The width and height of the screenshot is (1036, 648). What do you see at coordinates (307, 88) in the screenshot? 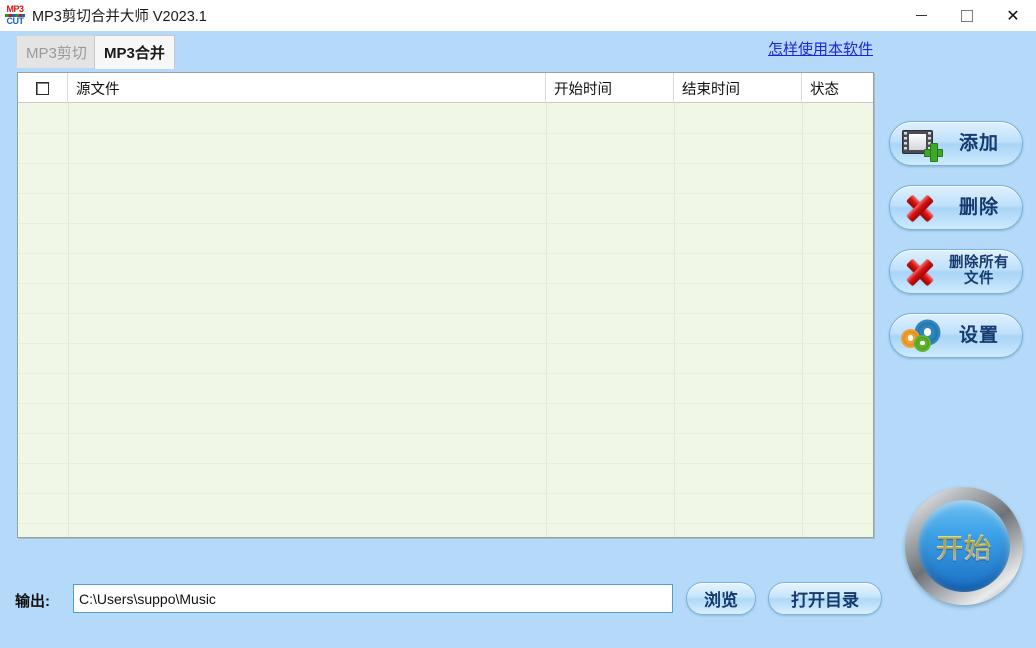
I see `table-header-source-file: 源文件` at bounding box center [307, 88].